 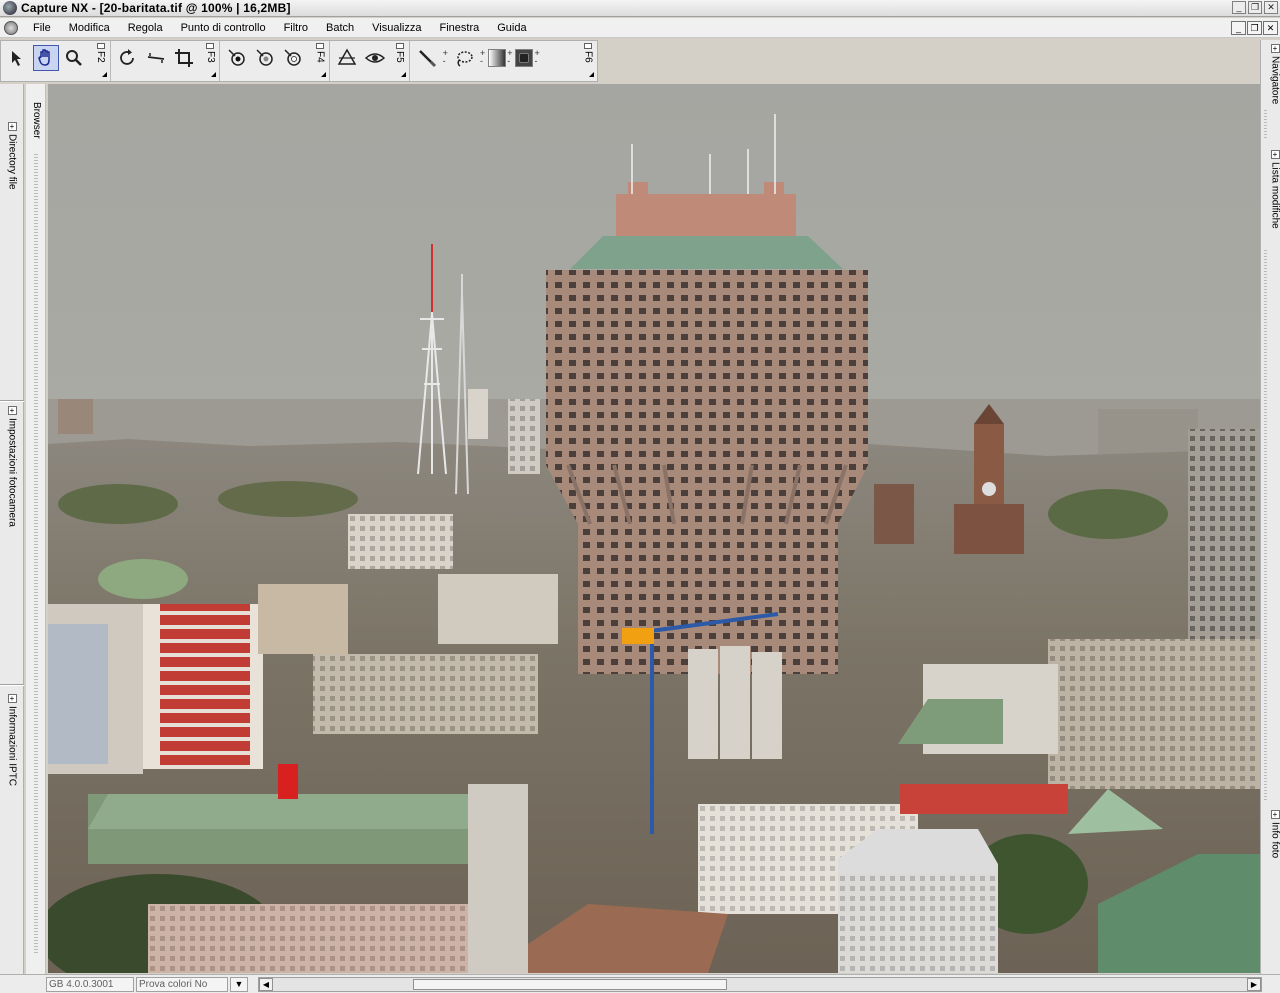 I want to click on restore-button: ❐, so click(x=1255, y=7).